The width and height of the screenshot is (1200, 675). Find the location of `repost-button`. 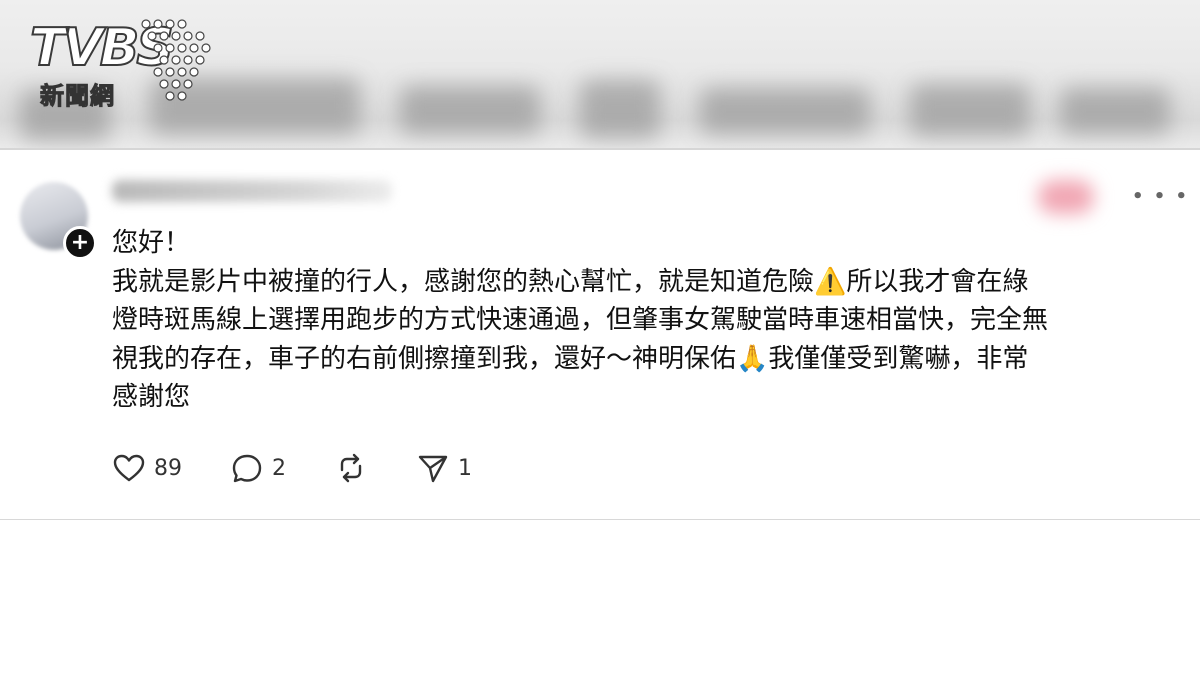

repost-button is located at coordinates (351, 468).